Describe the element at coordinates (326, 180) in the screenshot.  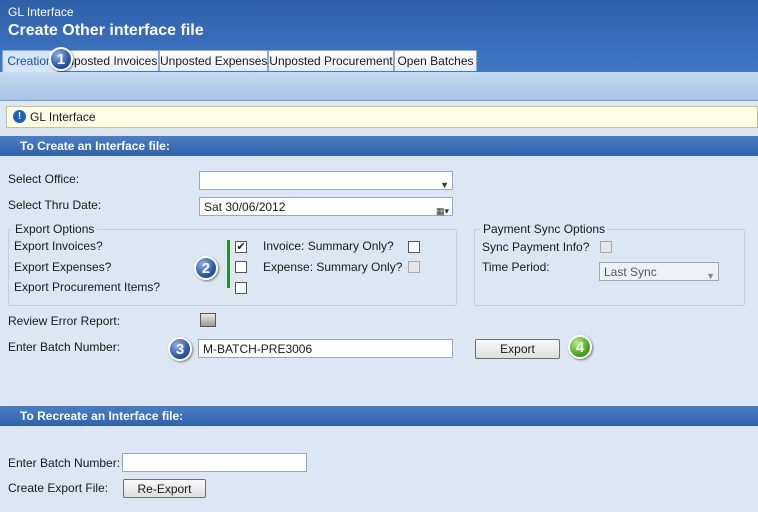
I see `select-office-dropdown: ▼` at that location.